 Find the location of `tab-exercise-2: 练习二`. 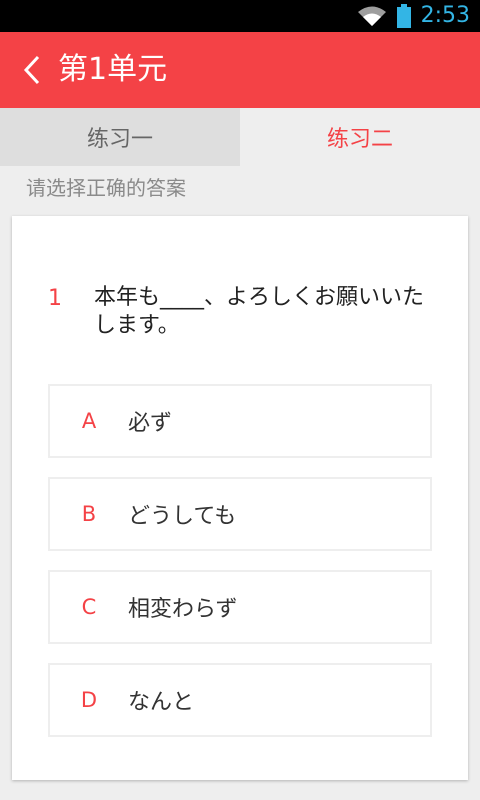

tab-exercise-2: 练习二 is located at coordinates (360, 137).